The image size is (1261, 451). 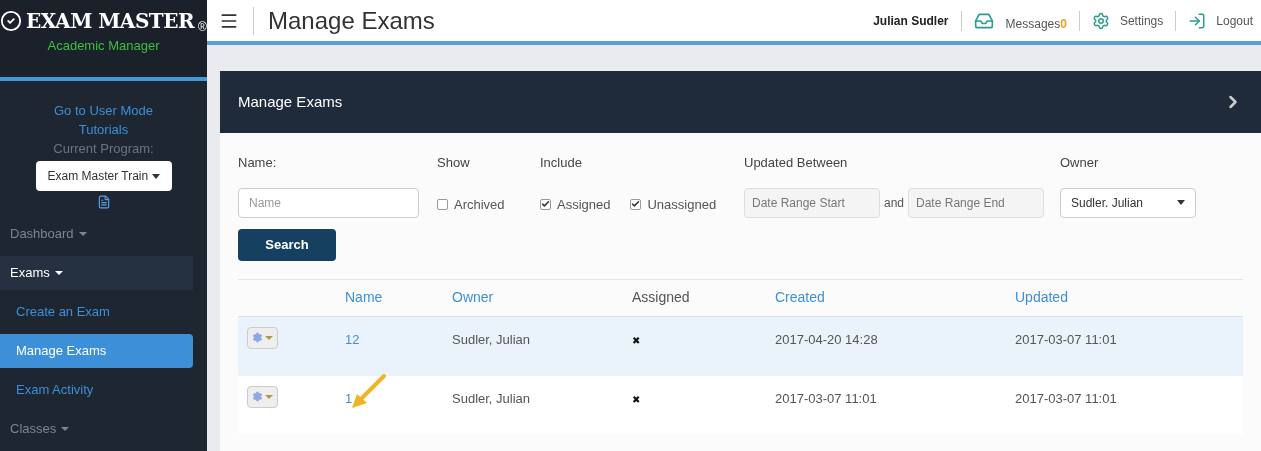 What do you see at coordinates (479, 204) in the screenshot?
I see `checkbox-label: Archived` at bounding box center [479, 204].